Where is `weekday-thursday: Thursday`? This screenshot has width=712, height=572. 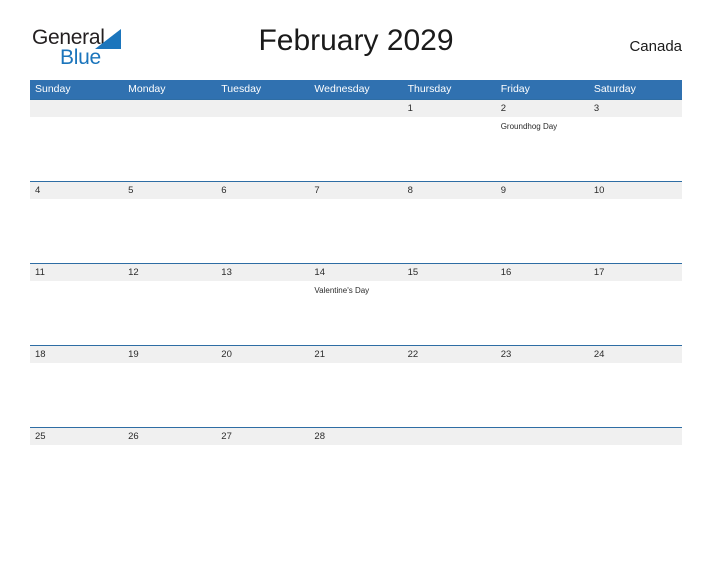 weekday-thursday: Thursday is located at coordinates (429, 89).